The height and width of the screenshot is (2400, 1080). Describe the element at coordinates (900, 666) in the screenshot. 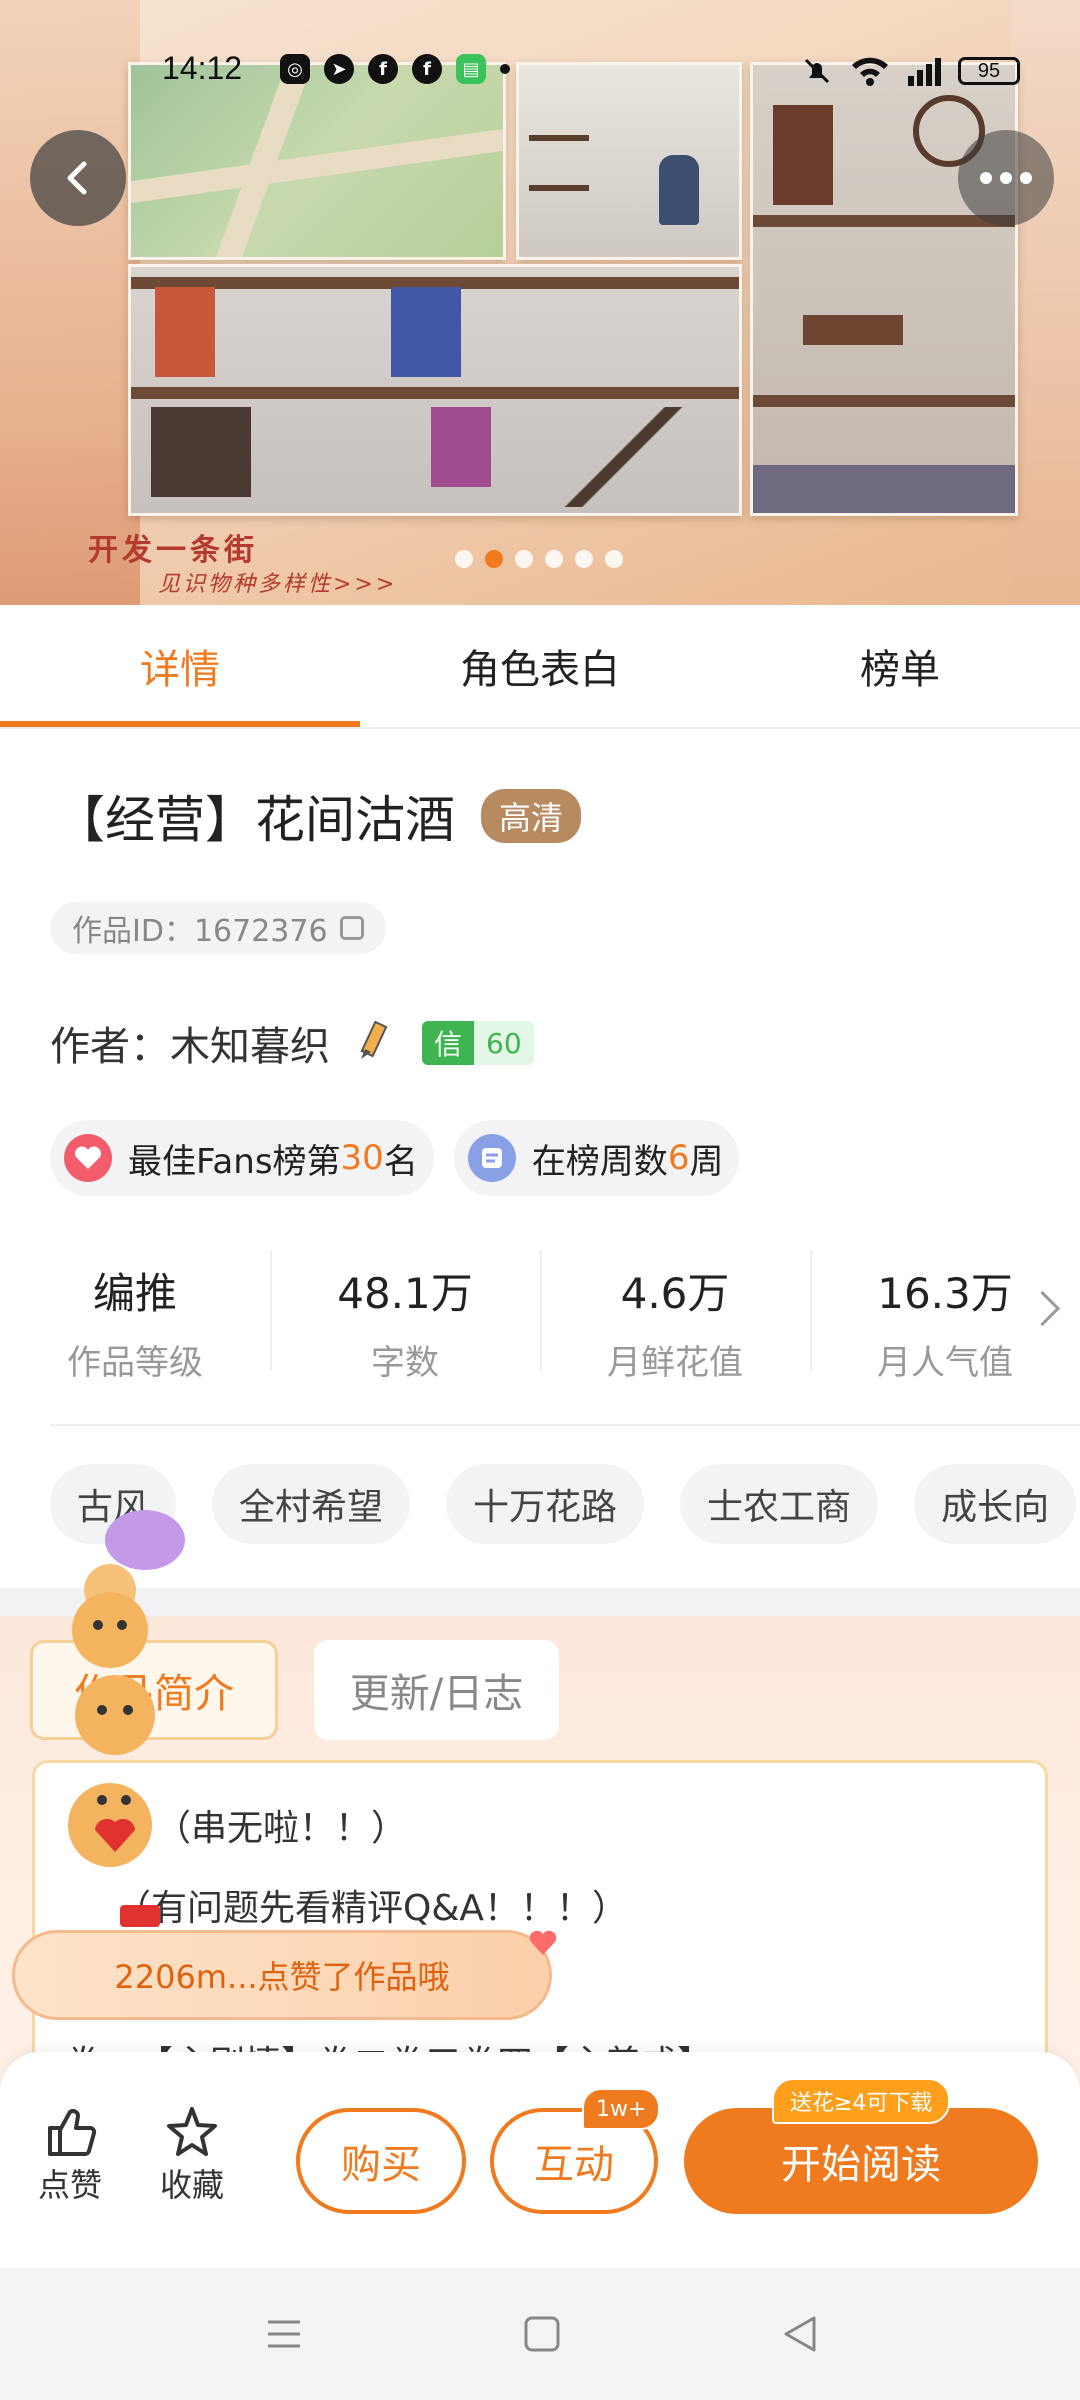

I see `tab-rankings: 榜单` at that location.